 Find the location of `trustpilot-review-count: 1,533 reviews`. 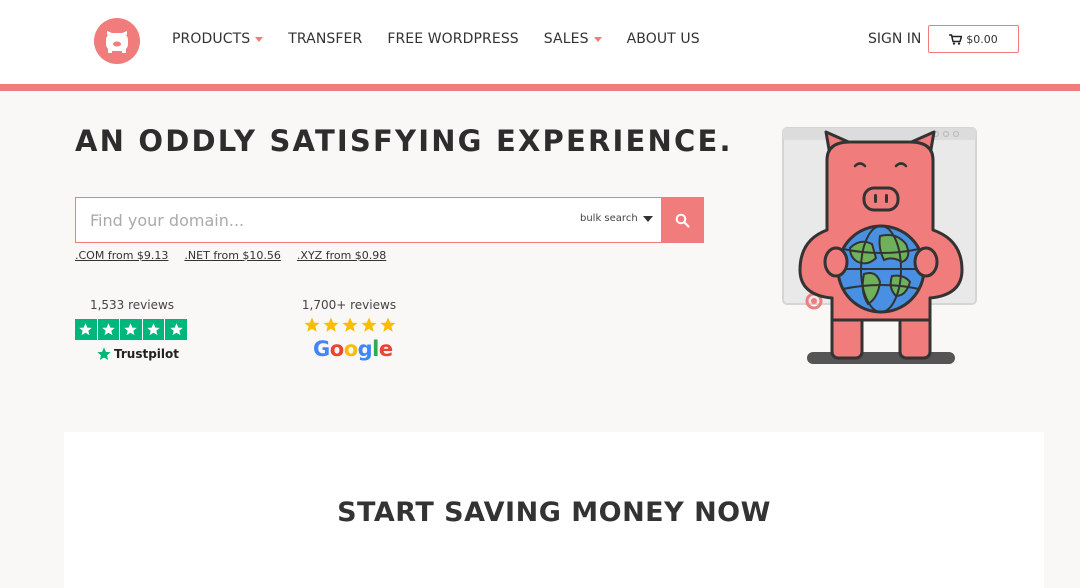

trustpilot-review-count: 1,533 reviews is located at coordinates (132, 305).